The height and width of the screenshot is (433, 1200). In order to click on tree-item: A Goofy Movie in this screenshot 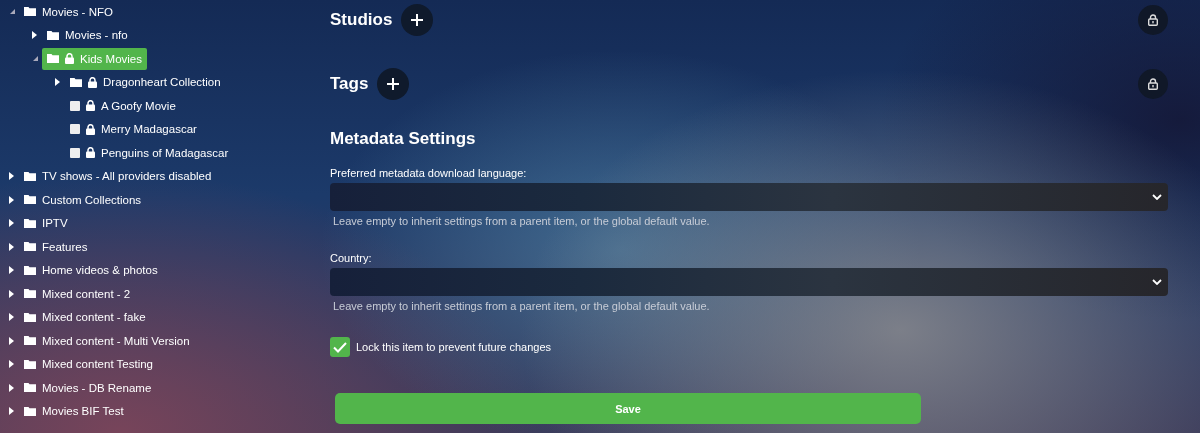, I will do `click(123, 105)`.